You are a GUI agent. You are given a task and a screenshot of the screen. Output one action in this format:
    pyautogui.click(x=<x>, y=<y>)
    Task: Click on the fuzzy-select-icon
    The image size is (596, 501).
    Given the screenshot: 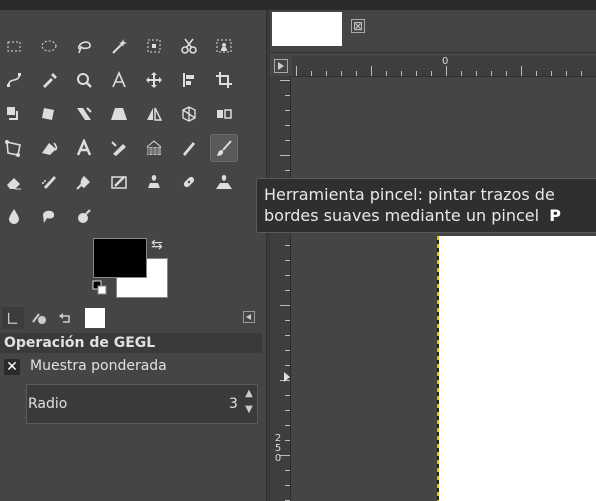 What is the action you would take?
    pyautogui.click(x=119, y=46)
    